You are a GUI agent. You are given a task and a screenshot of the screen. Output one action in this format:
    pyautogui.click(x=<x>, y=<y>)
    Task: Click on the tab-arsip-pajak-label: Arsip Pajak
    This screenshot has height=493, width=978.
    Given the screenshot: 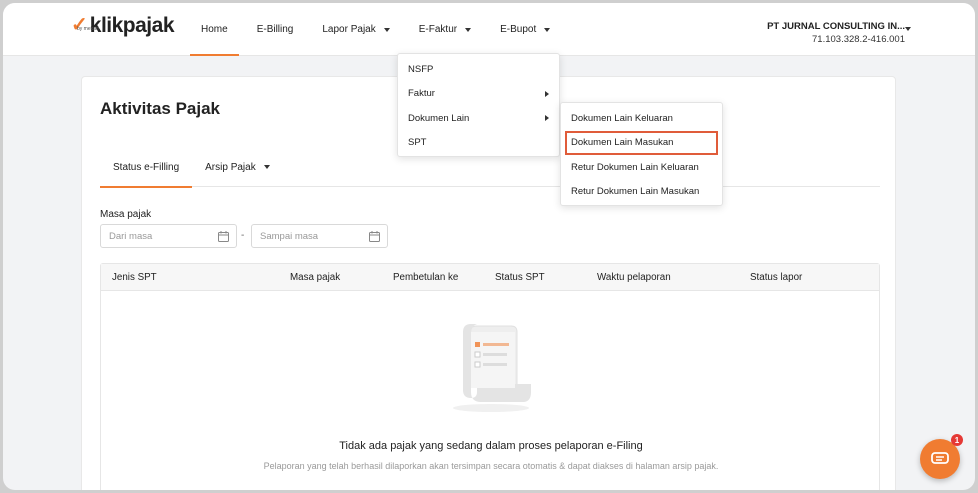 What is the action you would take?
    pyautogui.click(x=230, y=167)
    